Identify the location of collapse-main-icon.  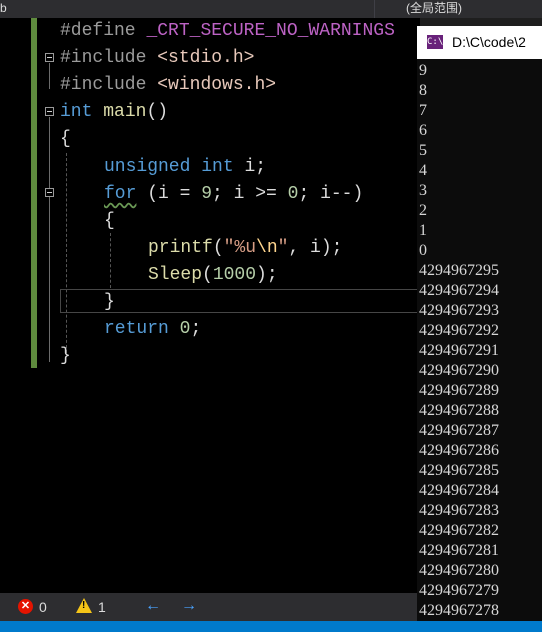
(49, 111).